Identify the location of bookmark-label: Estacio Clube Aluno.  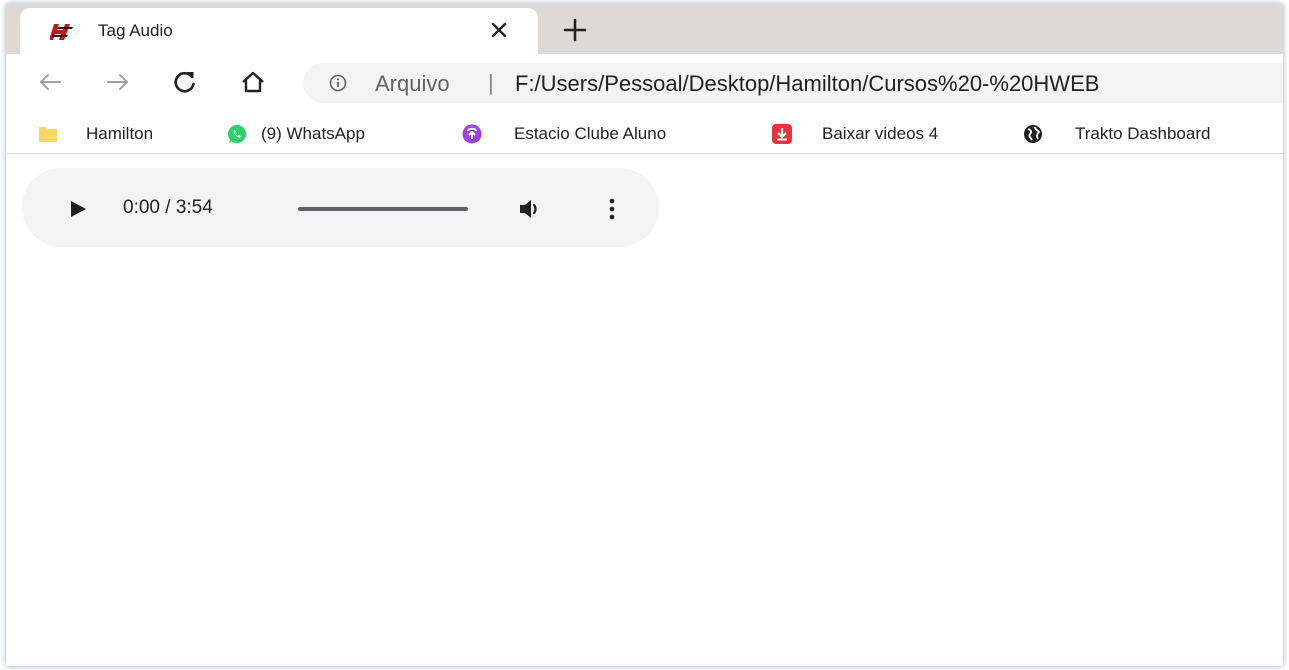
(590, 133).